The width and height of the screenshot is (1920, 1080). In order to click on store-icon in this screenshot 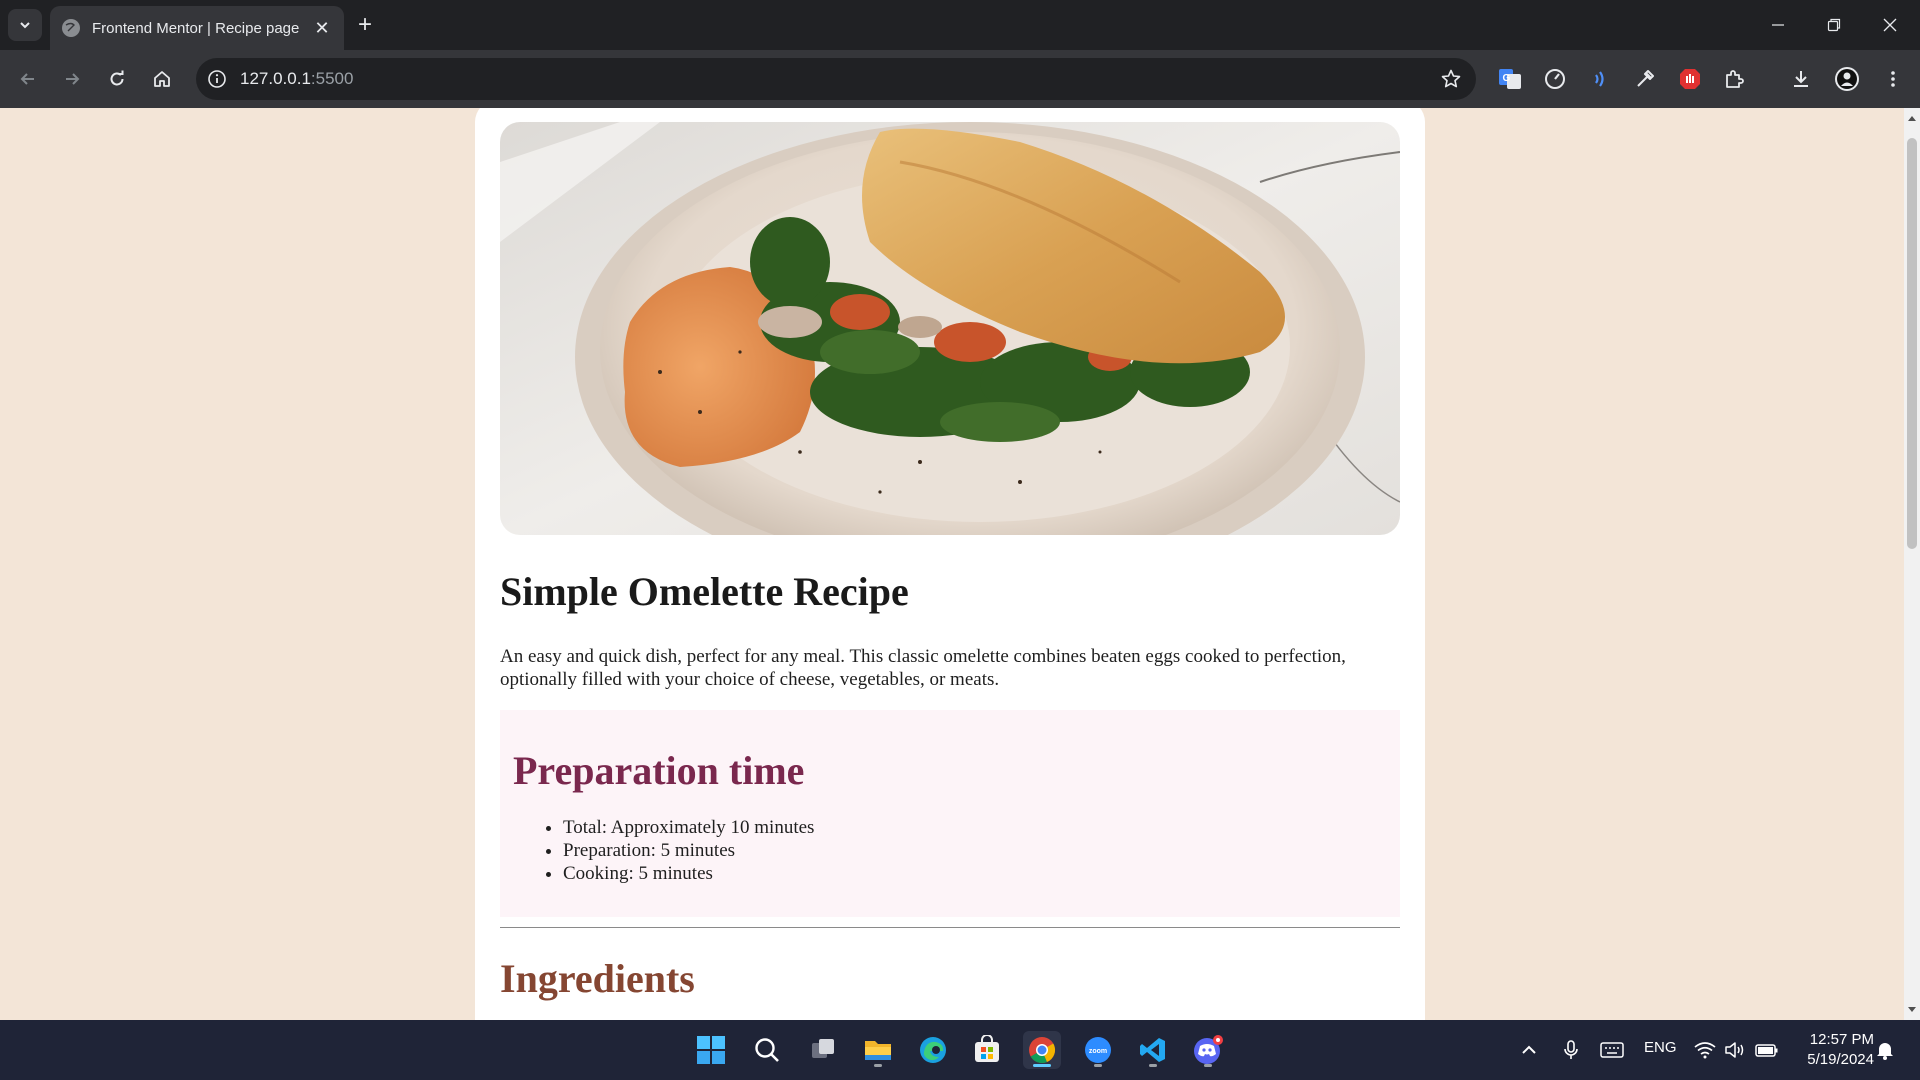, I will do `click(987, 1050)`.